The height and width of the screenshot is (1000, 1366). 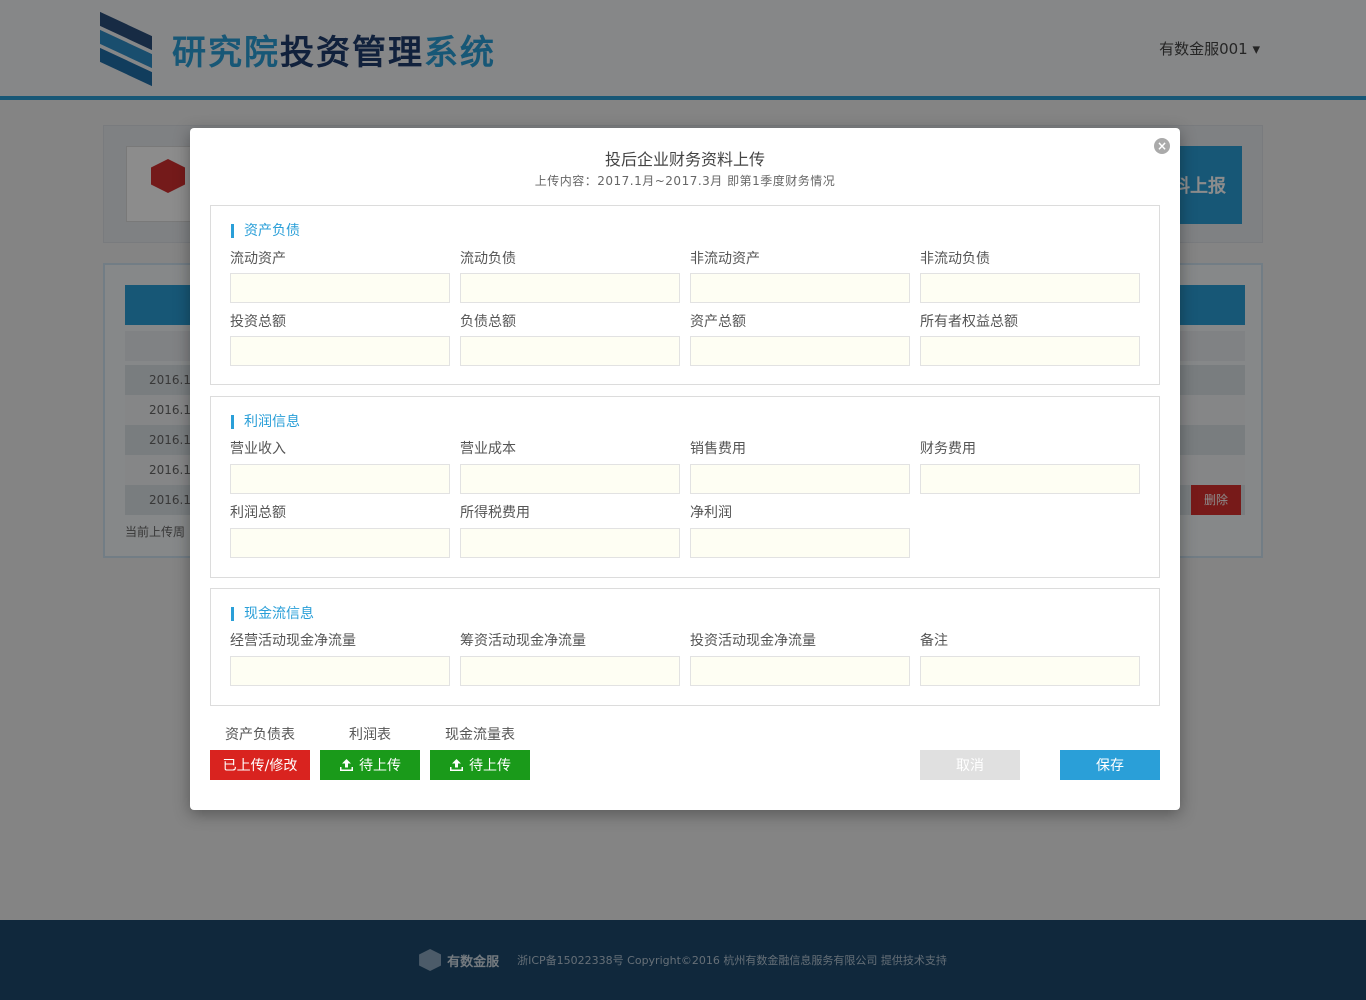 I want to click on field-label: 备注, so click(x=934, y=641).